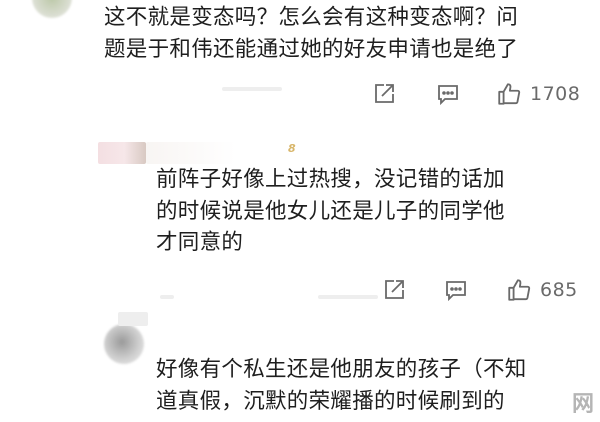  Describe the element at coordinates (311, 33) in the screenshot. I see `comment-text: 这不就是变态吗？怎么会有这种变态啊？问 题是于和伟还能通过她的好友申请也是绝了` at that location.